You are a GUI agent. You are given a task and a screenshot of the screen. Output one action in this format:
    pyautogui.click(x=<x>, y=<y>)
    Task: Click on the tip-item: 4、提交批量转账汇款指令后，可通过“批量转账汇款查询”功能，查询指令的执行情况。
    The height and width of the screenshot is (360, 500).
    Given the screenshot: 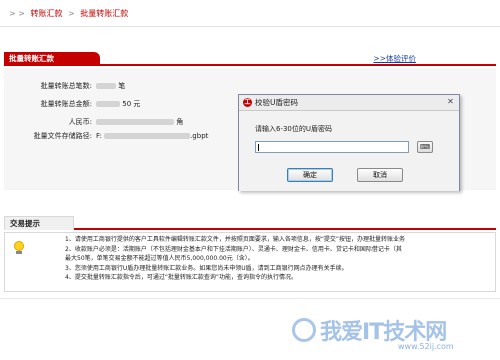 What is the action you would take?
    pyautogui.click(x=181, y=278)
    